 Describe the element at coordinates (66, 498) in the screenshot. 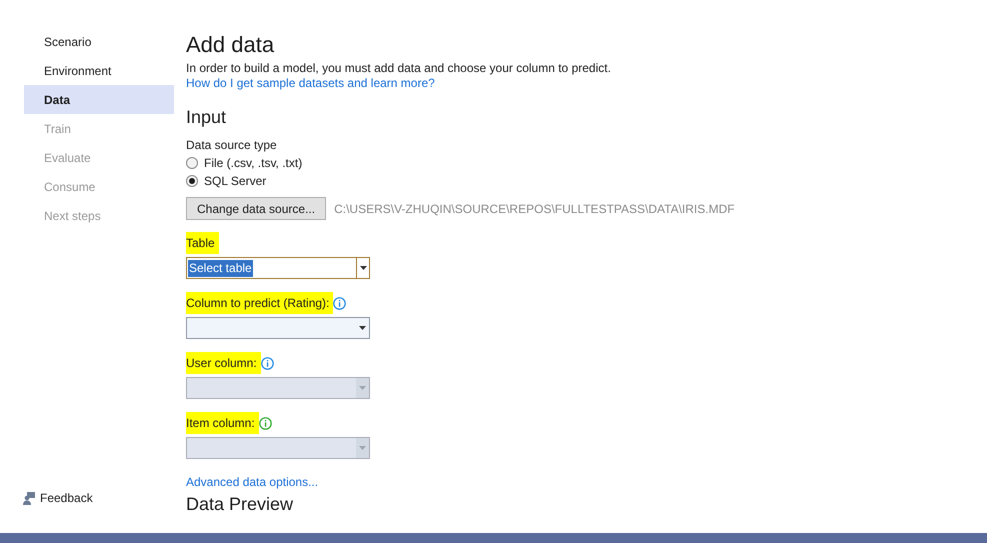

I see `feedback-link: Feedback` at that location.